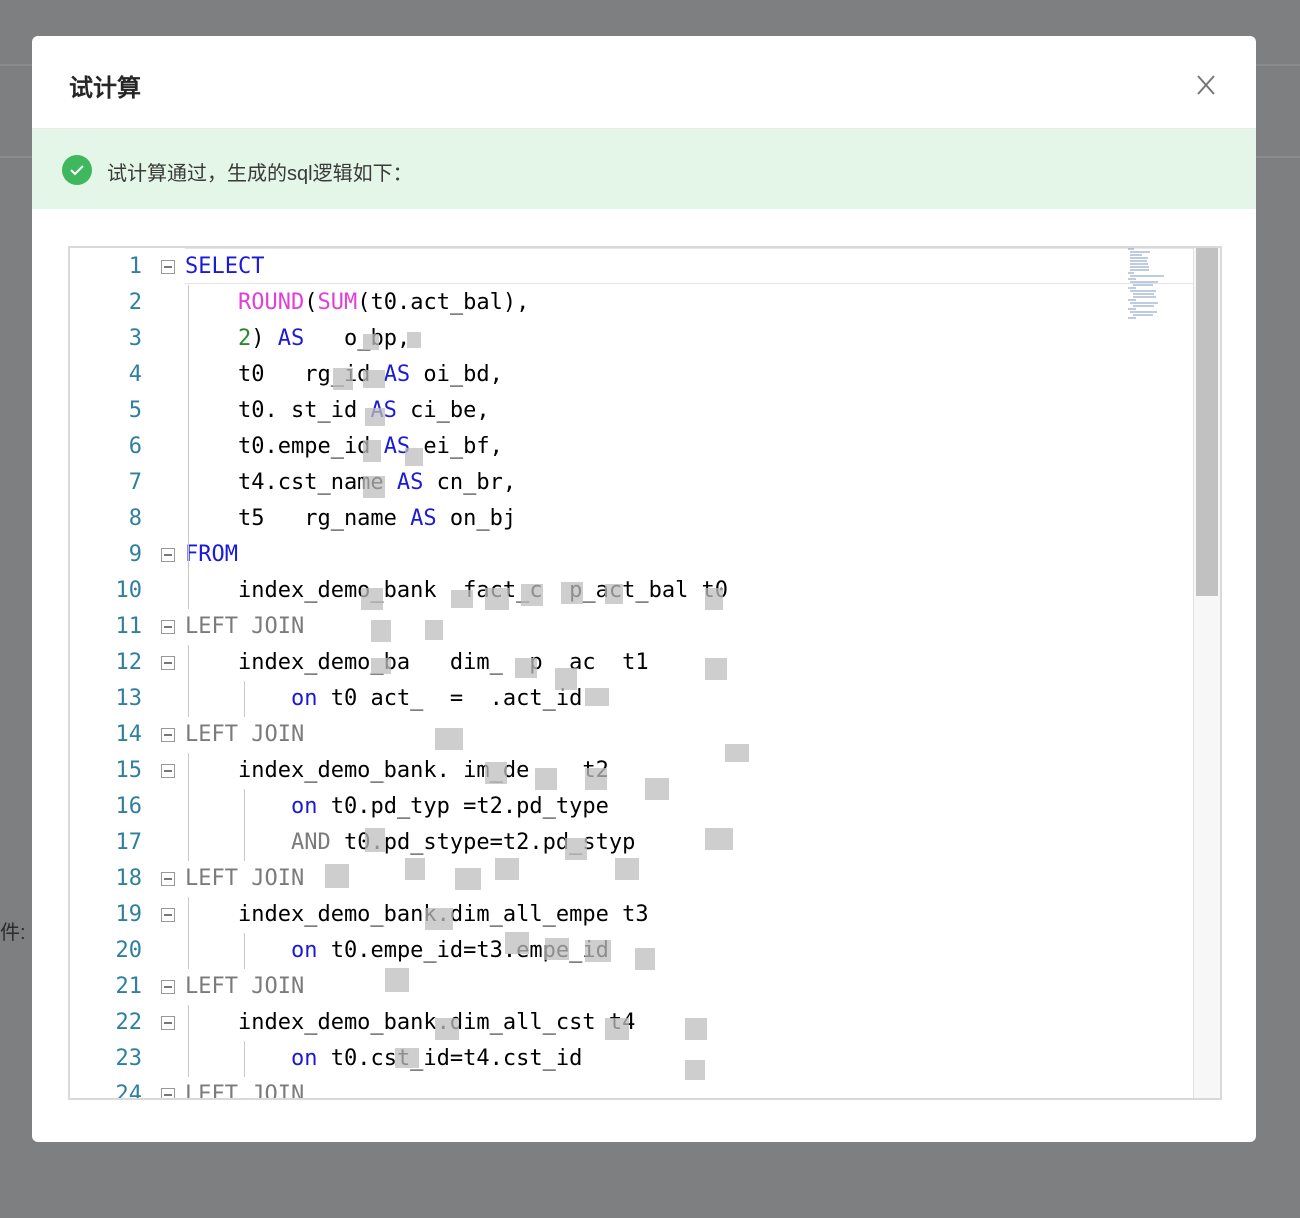 The image size is (1300, 1218). What do you see at coordinates (344, 446) in the screenshot?
I see `code-line: t0.empe_id AS ei_bf,` at bounding box center [344, 446].